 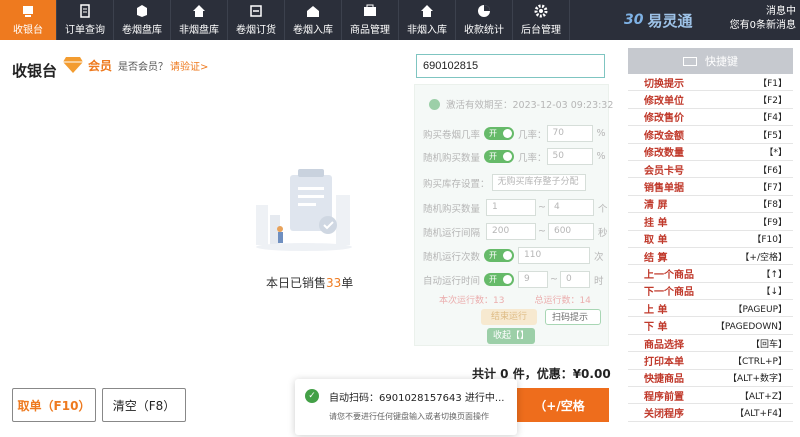 What do you see at coordinates (144, 405) in the screenshot?
I see `clear-button: 清空（F8）` at bounding box center [144, 405].